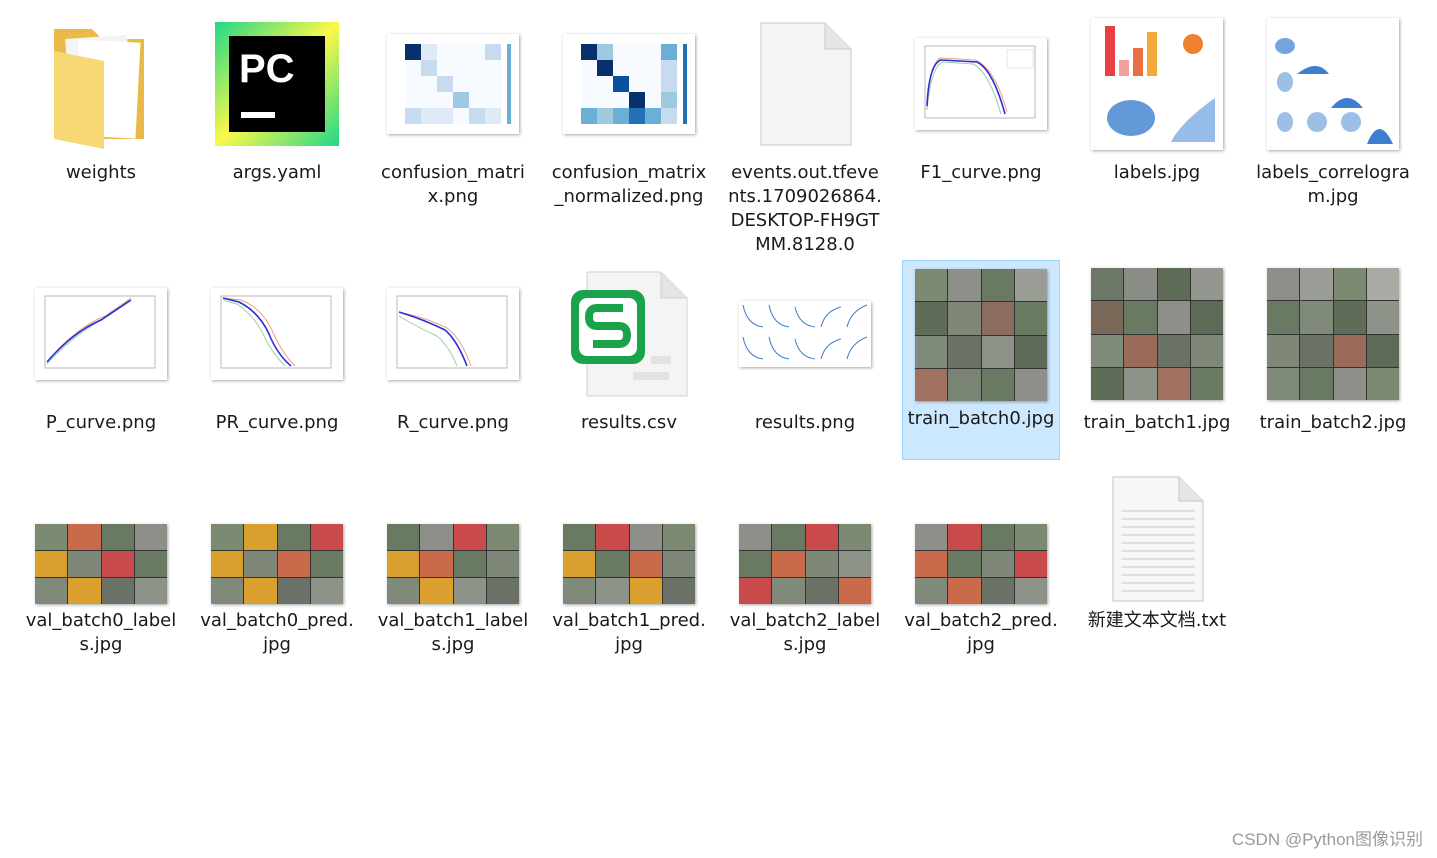 This screenshot has height=858, width=1437. Describe the element at coordinates (277, 172) in the screenshot. I see `file-name: args.yaml` at that location.